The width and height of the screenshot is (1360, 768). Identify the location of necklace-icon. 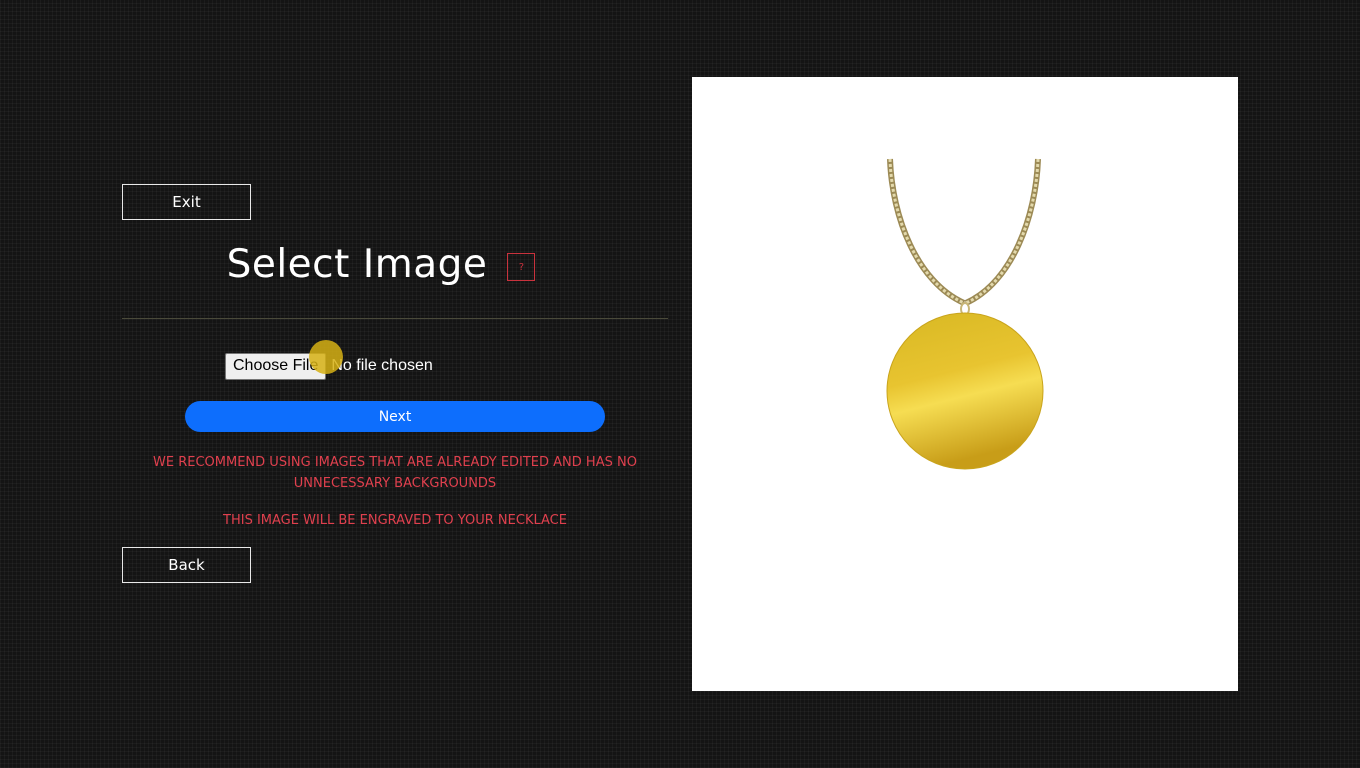
(965, 314).